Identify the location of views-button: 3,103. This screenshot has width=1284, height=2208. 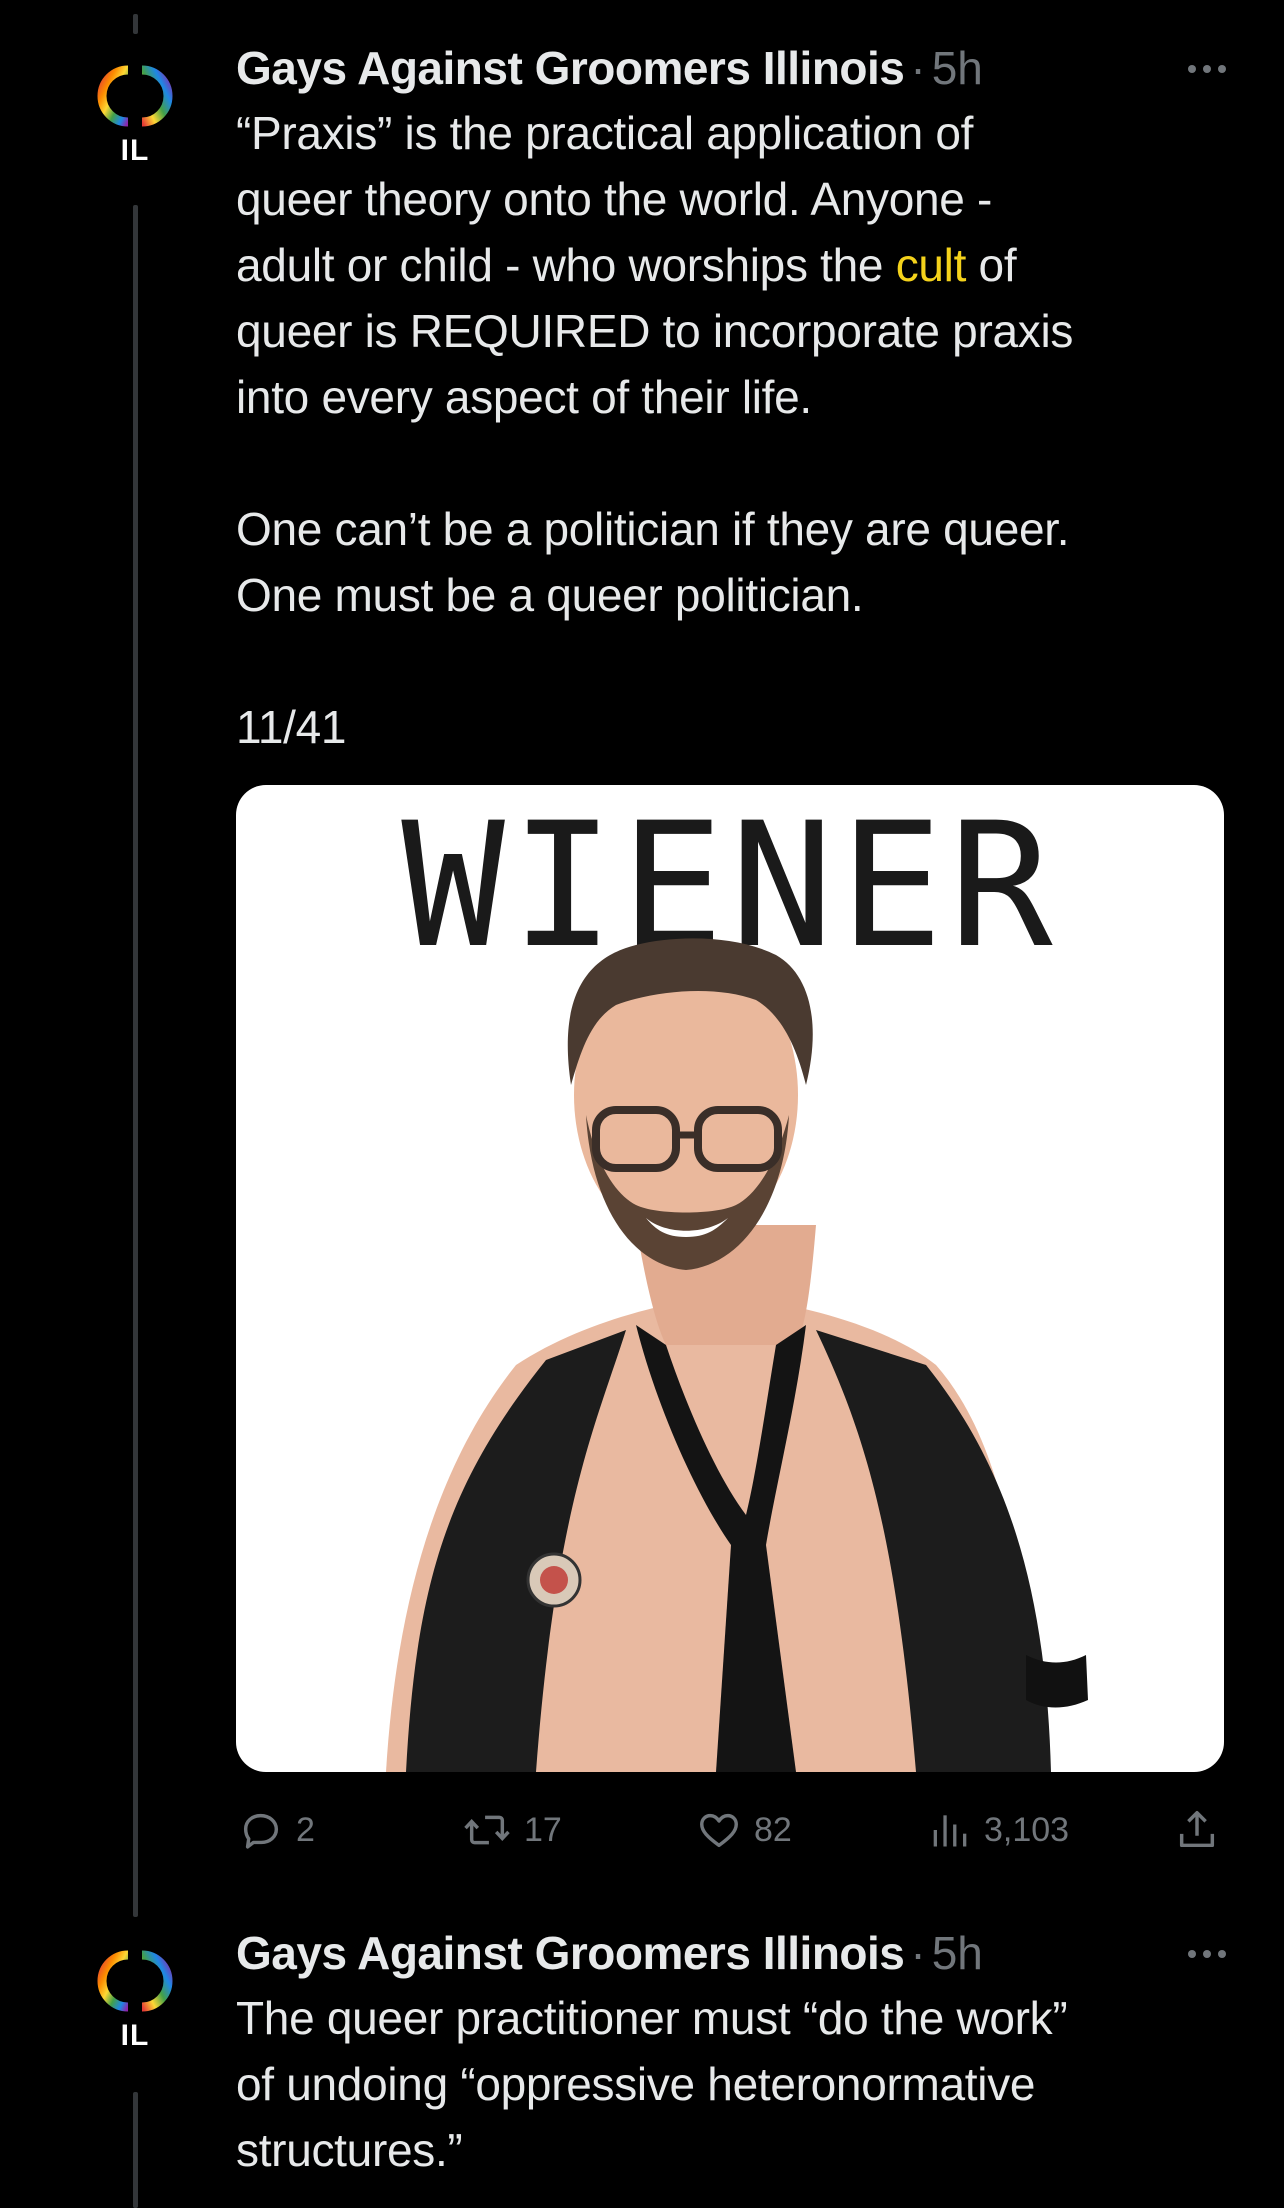
(998, 1830).